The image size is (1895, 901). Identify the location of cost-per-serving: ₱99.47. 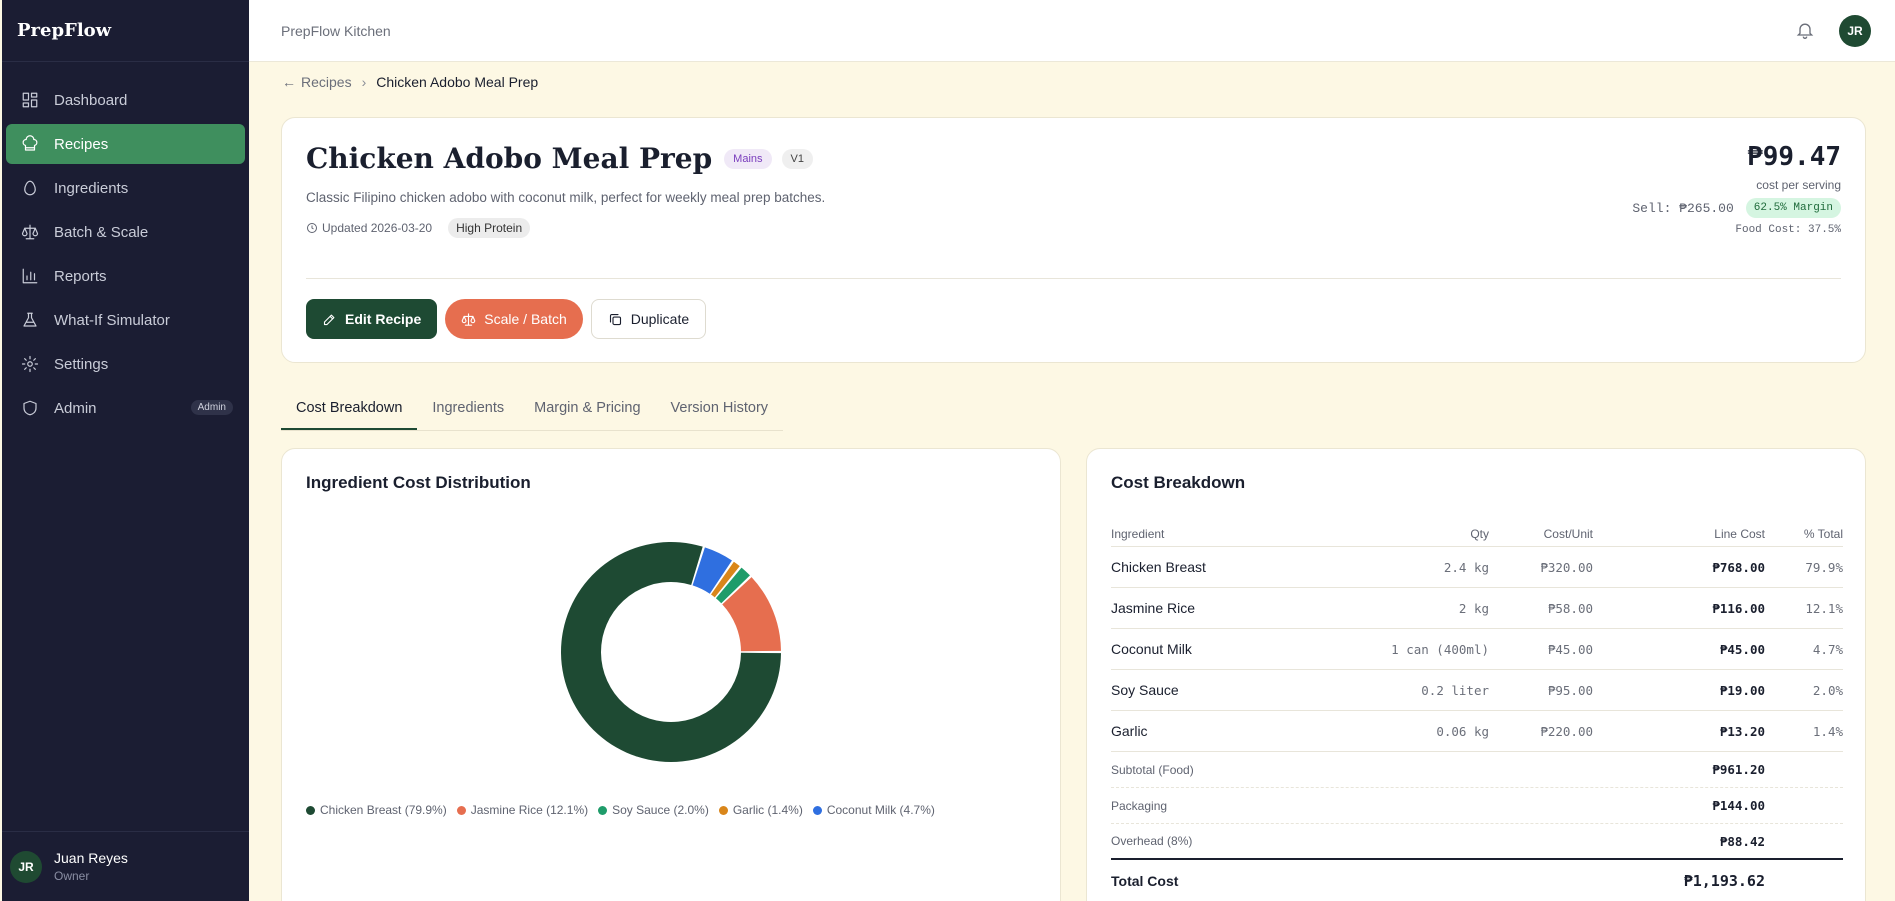
(1794, 157).